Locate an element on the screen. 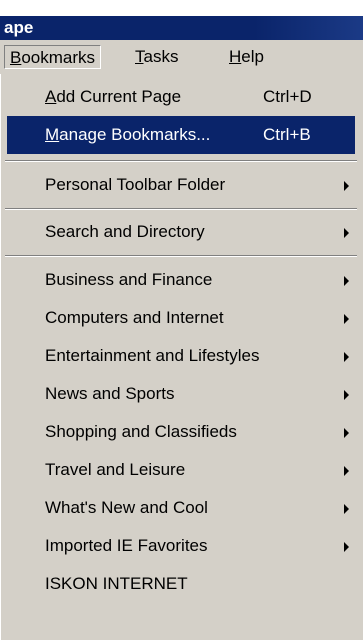 The image size is (363, 640). search-and-directory-label: Search and Directory is located at coordinates (125, 231).